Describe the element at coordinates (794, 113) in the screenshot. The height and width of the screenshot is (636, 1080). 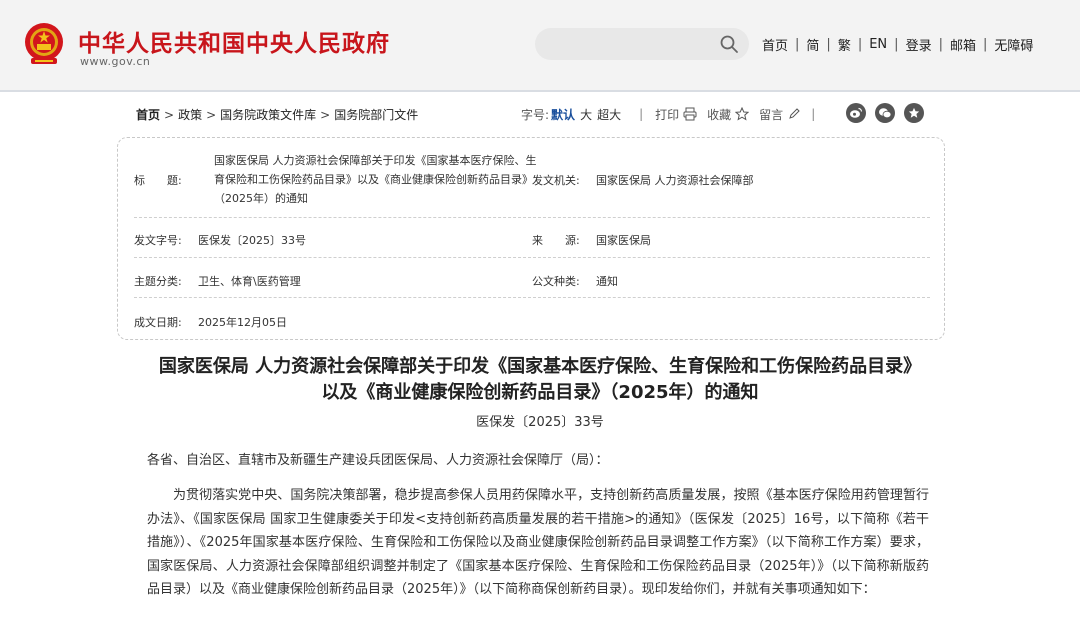
I see `pencil-icon` at that location.